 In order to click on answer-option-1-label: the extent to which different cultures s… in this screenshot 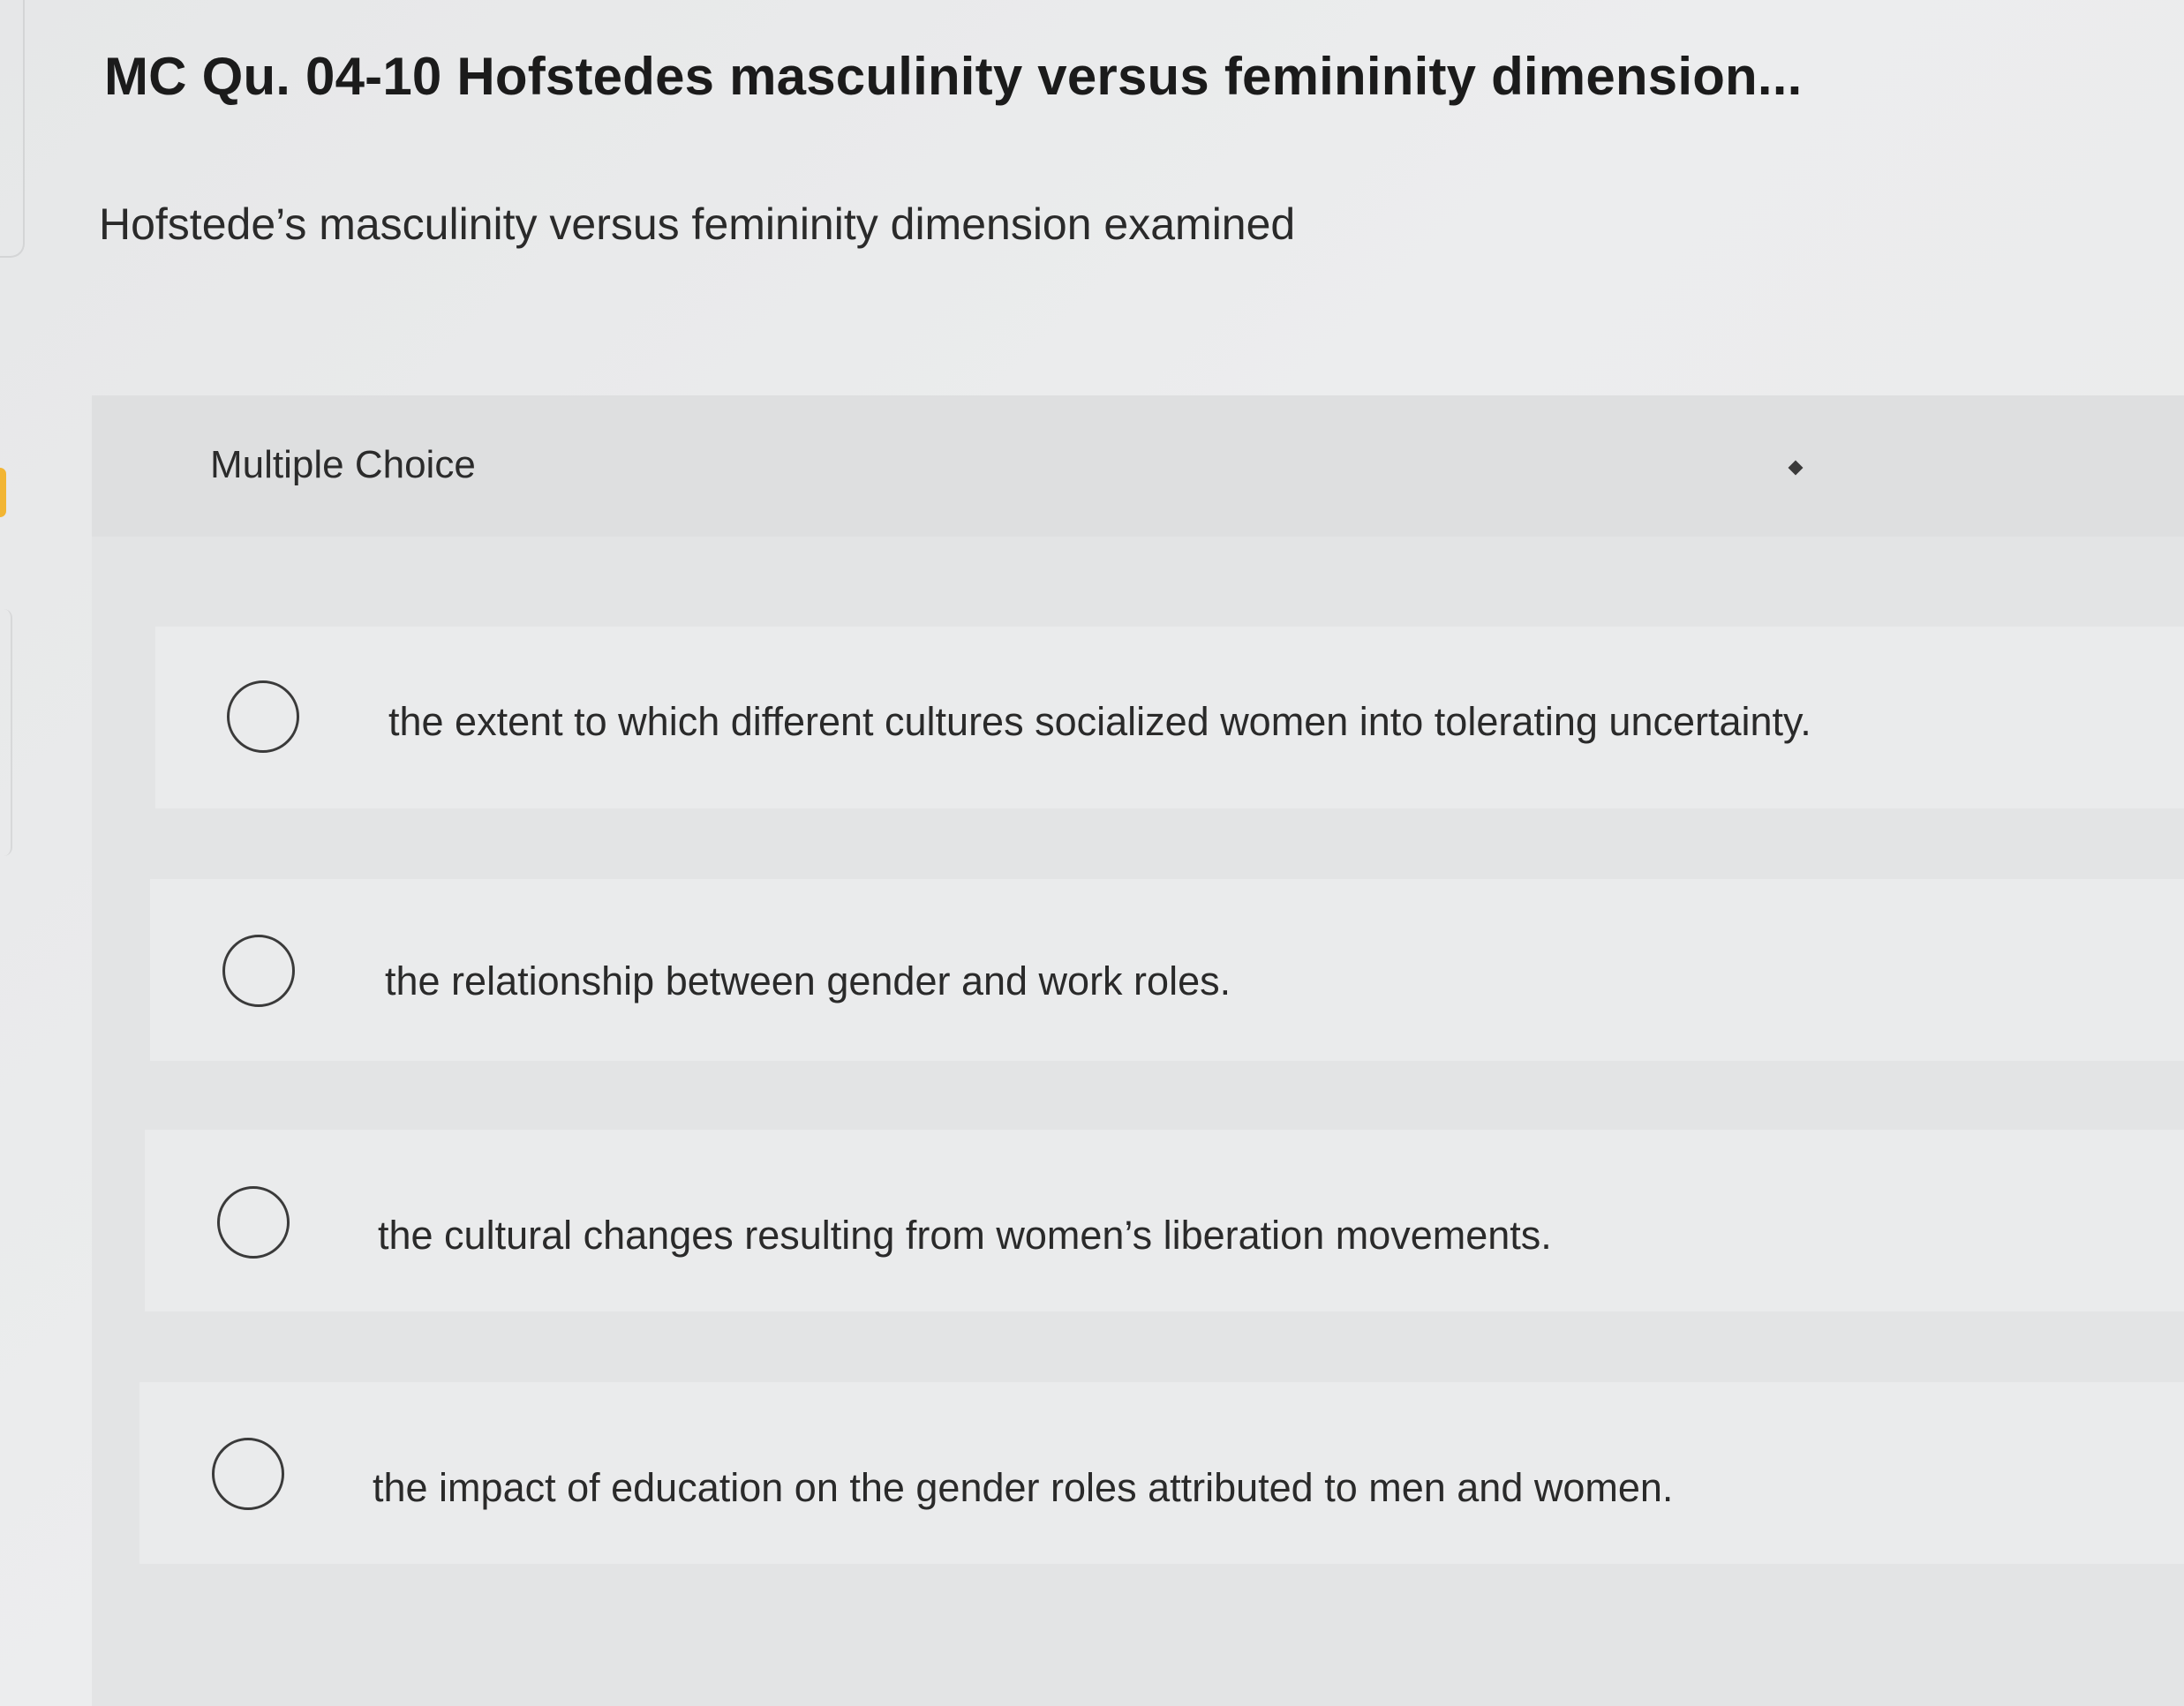, I will do `click(1100, 722)`.